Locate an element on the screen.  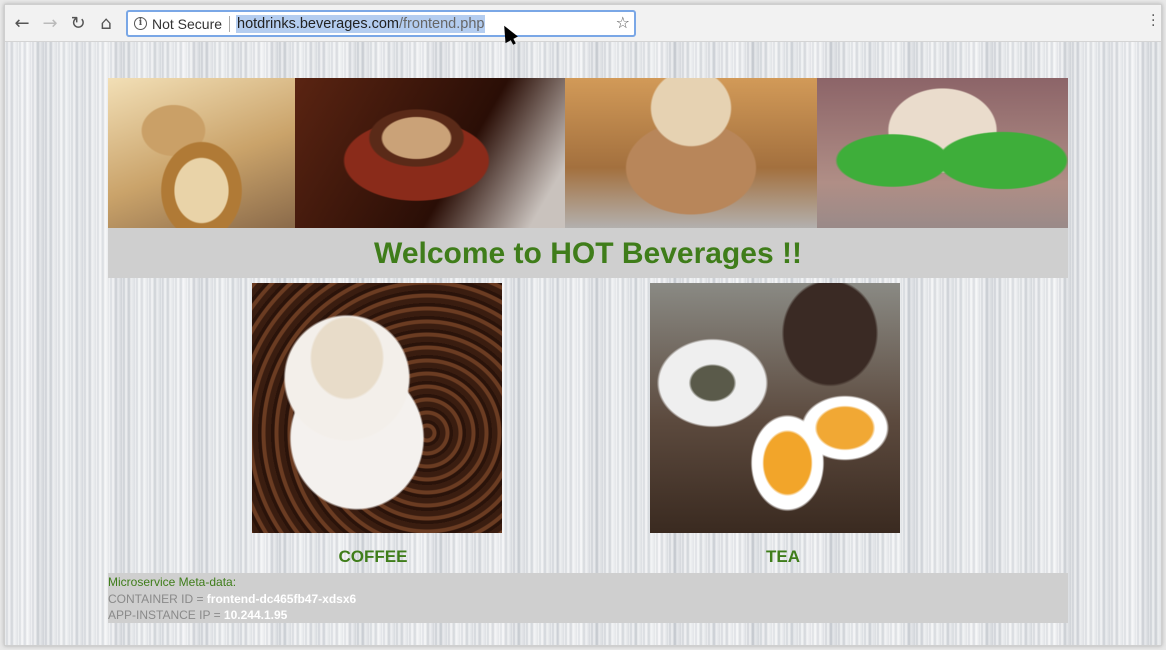
url-text: hotdrinks.beverages.com/frontend.php is located at coordinates (361, 24).